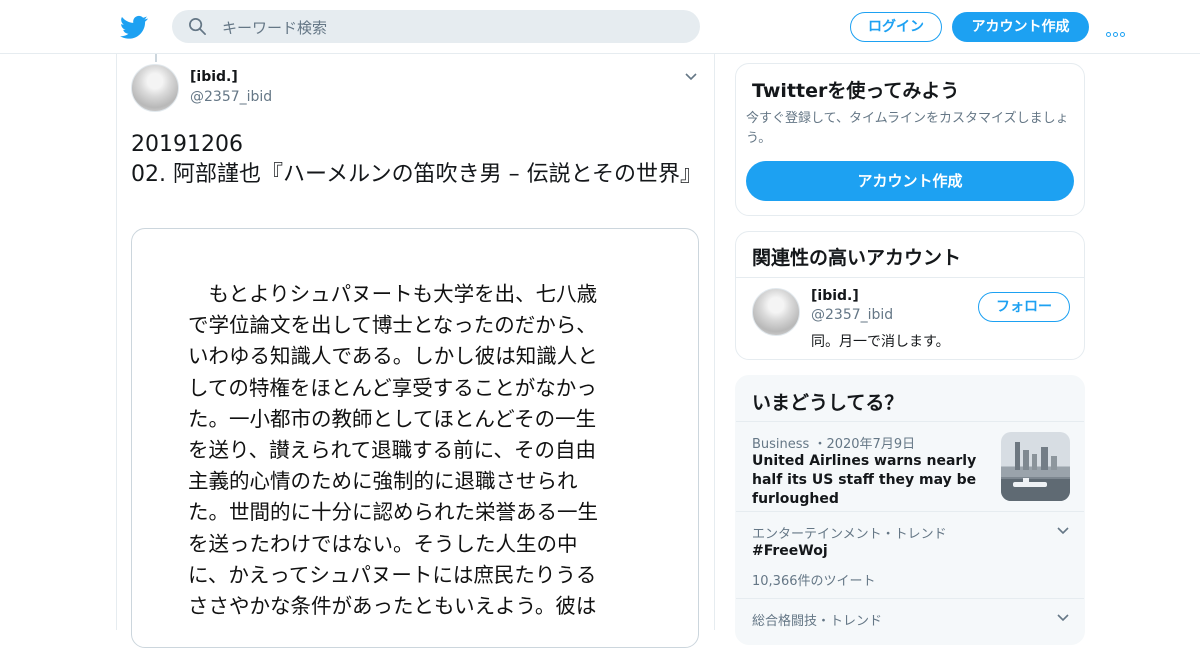  What do you see at coordinates (231, 97) in the screenshot?
I see `tweet-author-handle: @2357_ibid` at bounding box center [231, 97].